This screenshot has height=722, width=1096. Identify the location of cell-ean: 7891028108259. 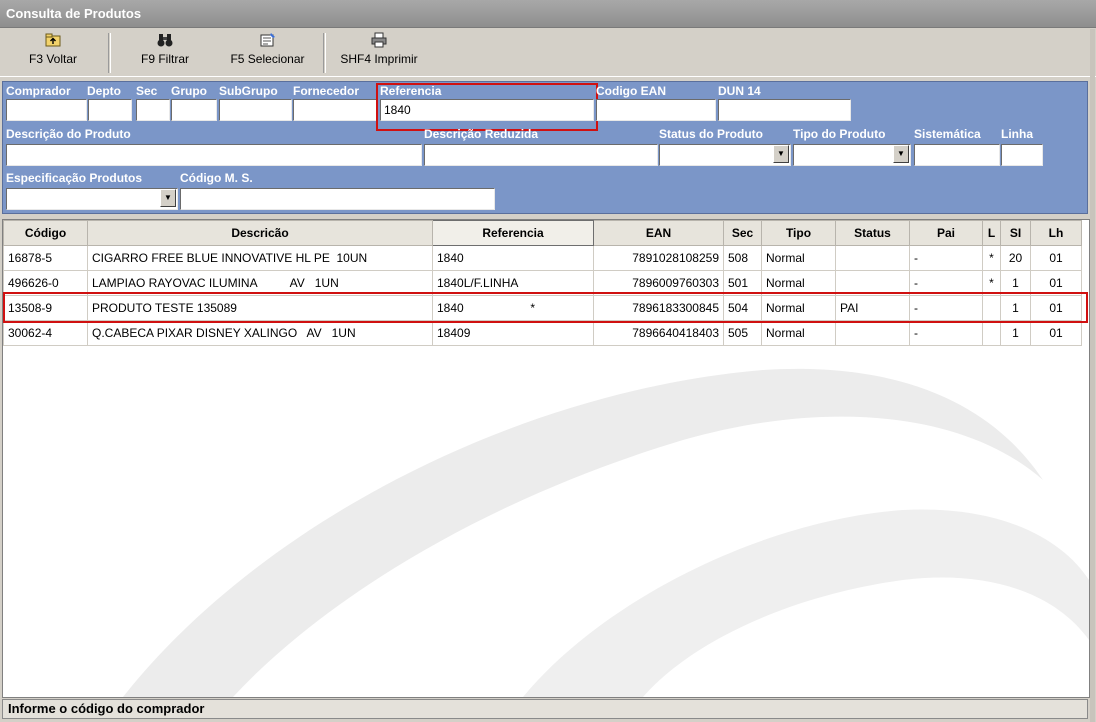
(658, 258).